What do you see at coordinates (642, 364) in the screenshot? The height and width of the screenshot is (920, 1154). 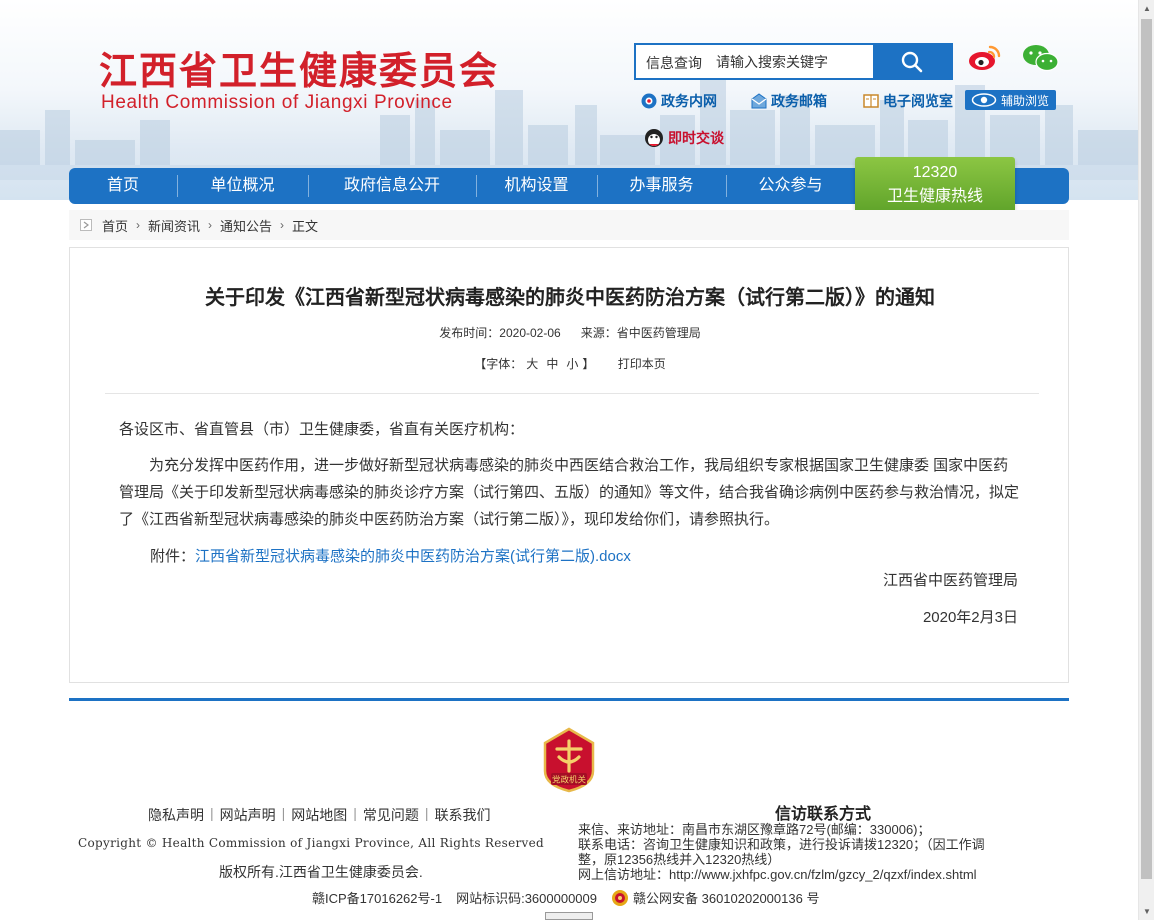 I see `print-button: 打印本页` at bounding box center [642, 364].